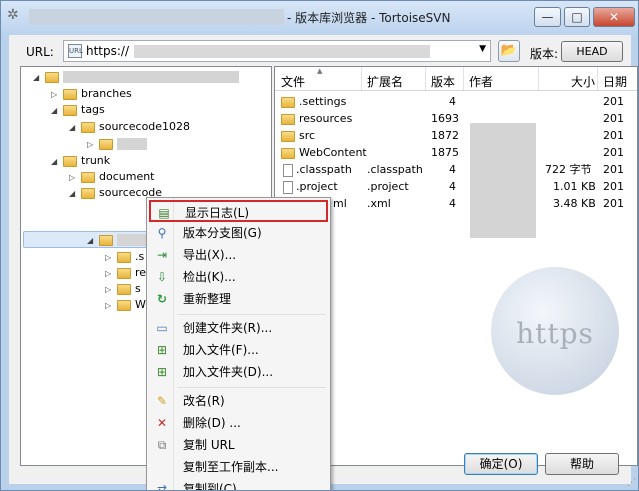 The height and width of the screenshot is (491, 639). I want to click on browse-folder-button: 📂, so click(509, 51).